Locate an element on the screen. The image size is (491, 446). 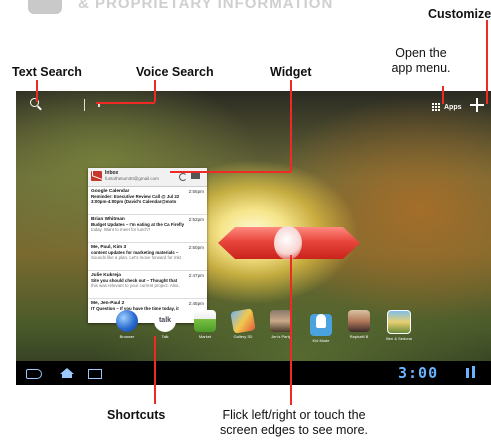
gallery-icon is located at coordinates (243, 321).